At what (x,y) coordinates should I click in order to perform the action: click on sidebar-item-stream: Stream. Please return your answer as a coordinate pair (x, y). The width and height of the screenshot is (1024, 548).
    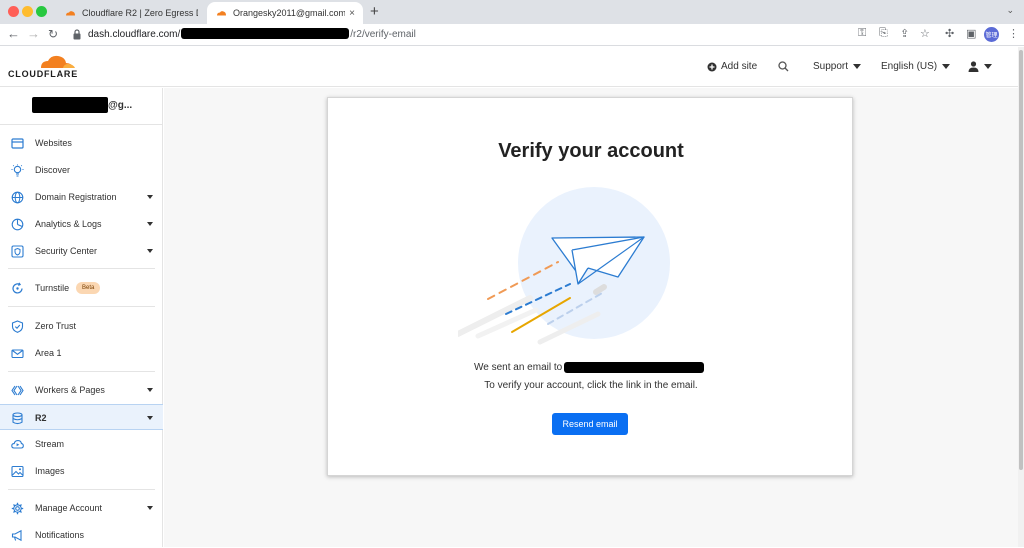
    Looking at the image, I should click on (81, 444).